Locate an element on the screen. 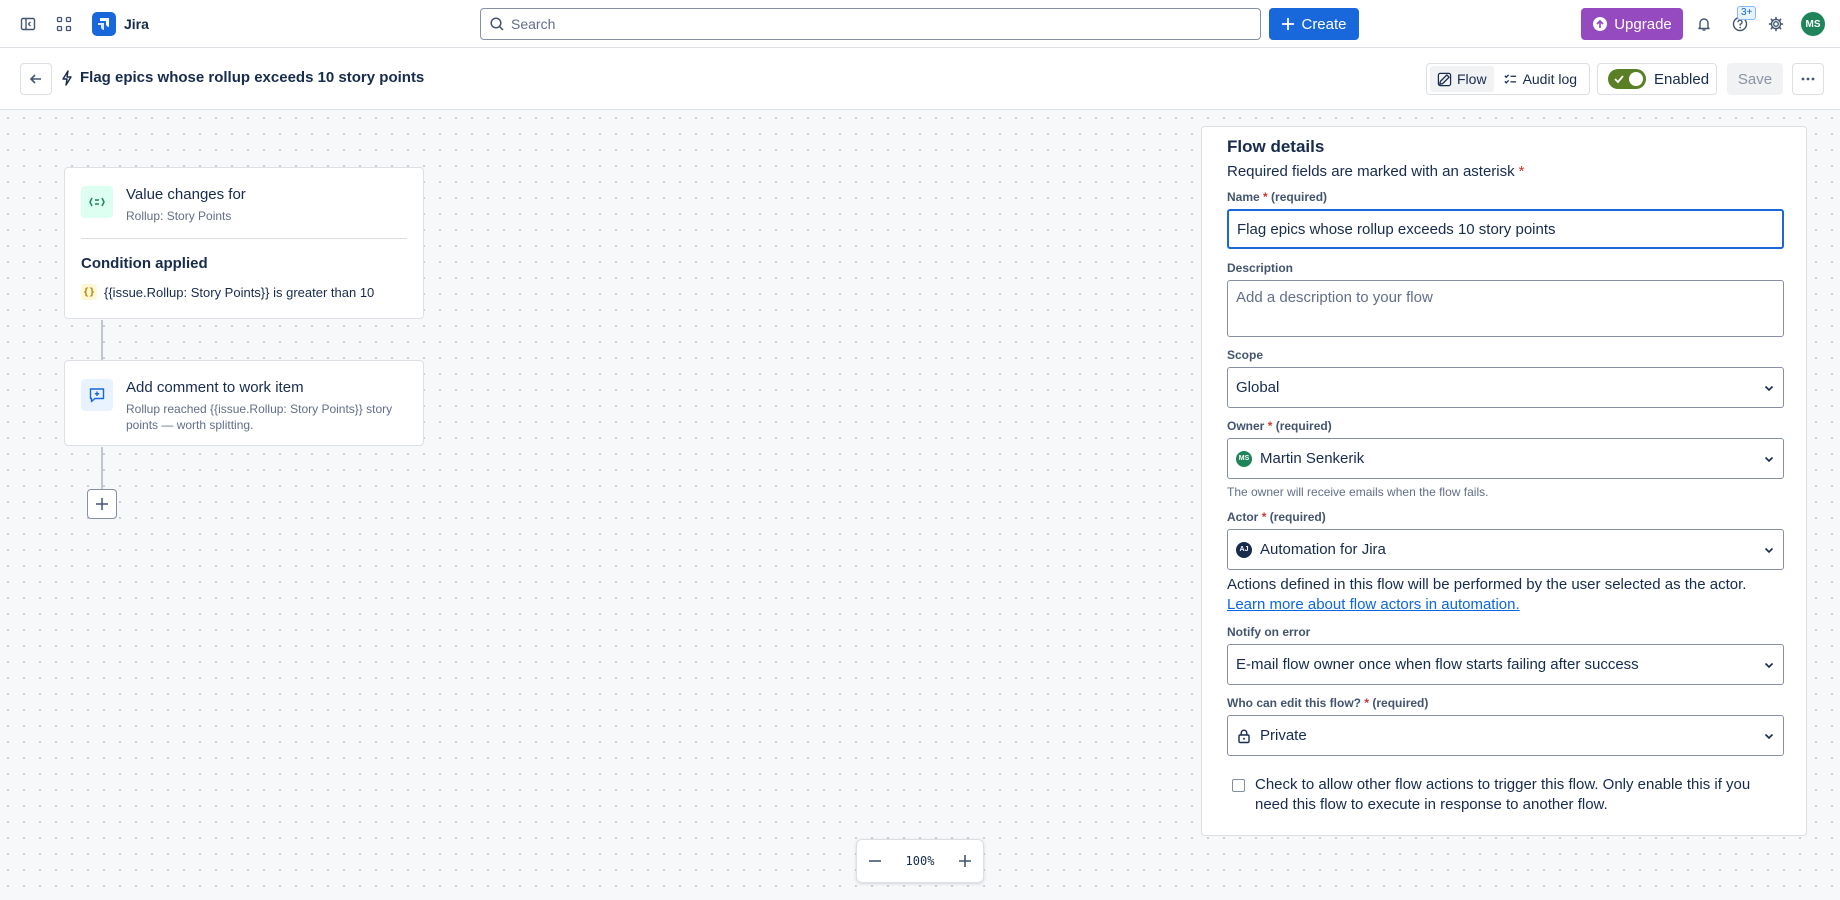 This screenshot has height=900, width=1840. search-box is located at coordinates (870, 24).